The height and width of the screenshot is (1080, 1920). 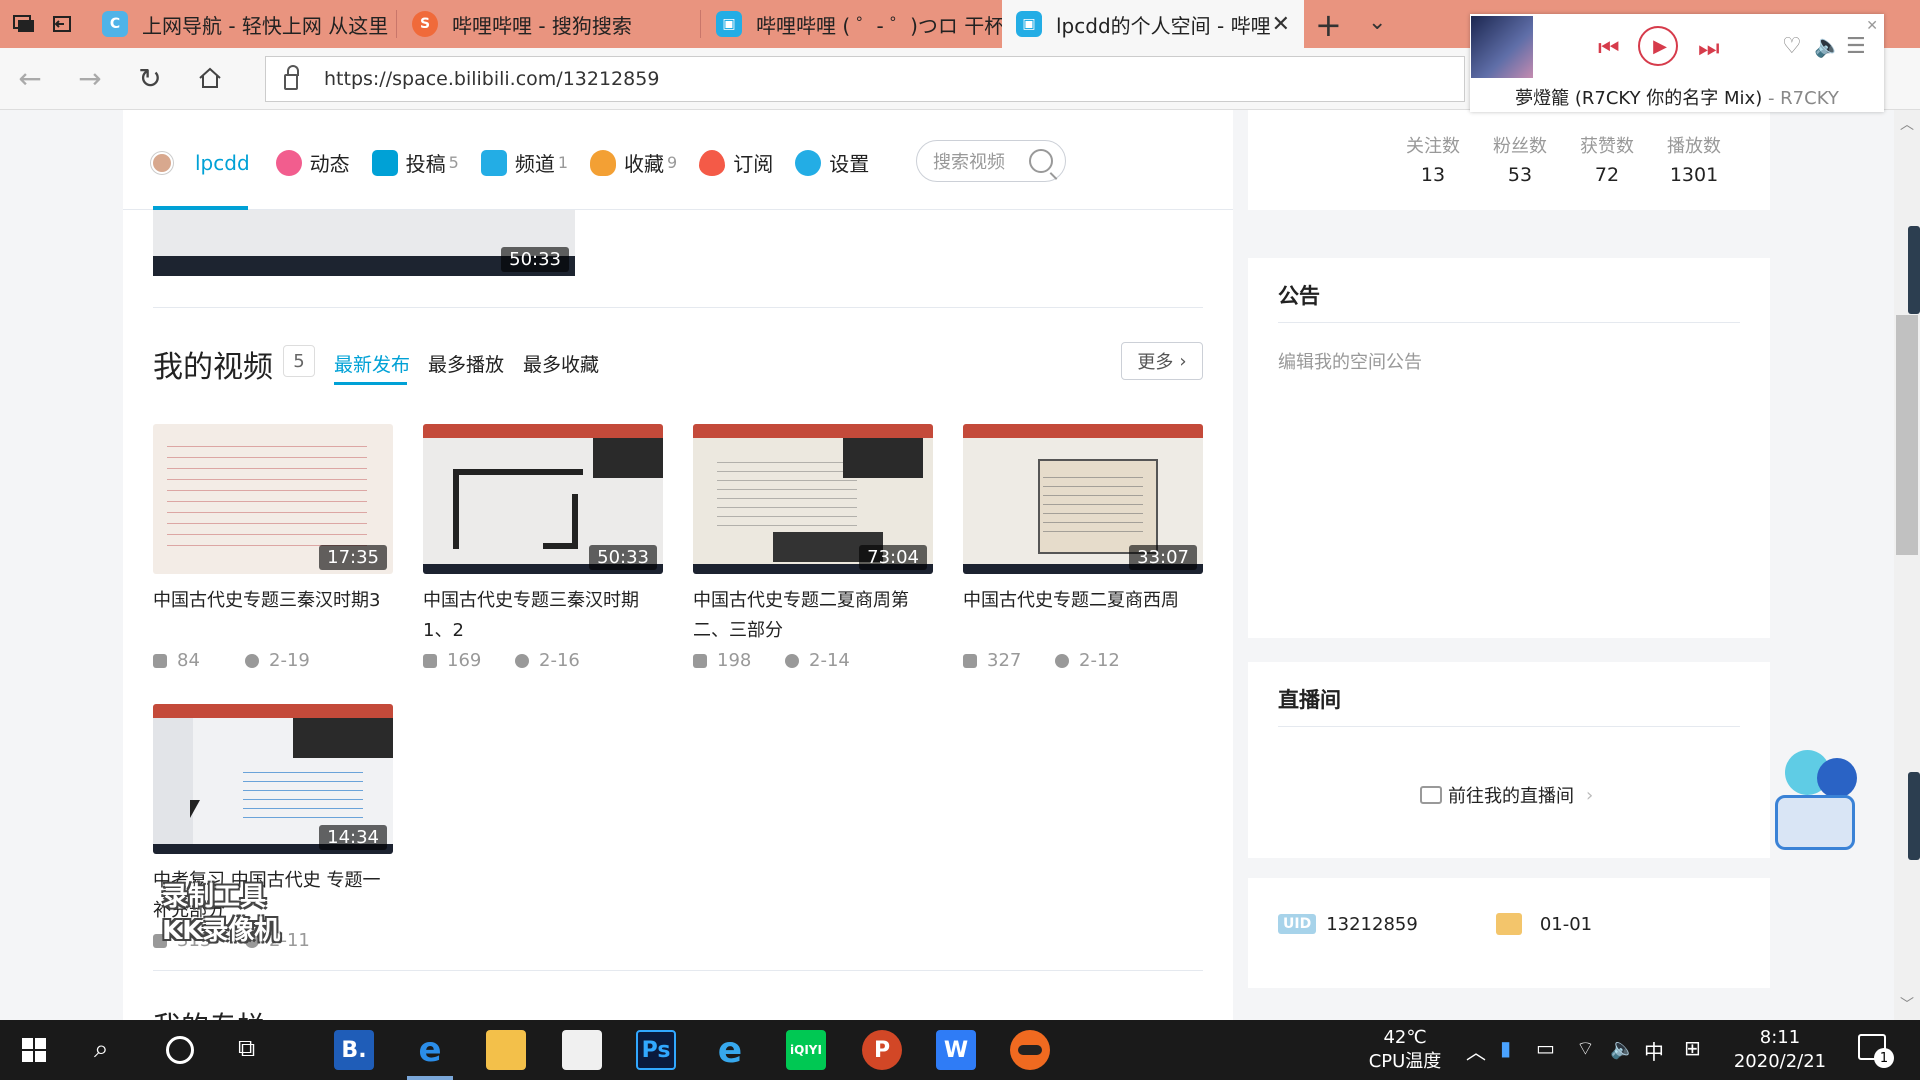 I want to click on clock-date: 2020/2/21, so click(x=1780, y=1061).